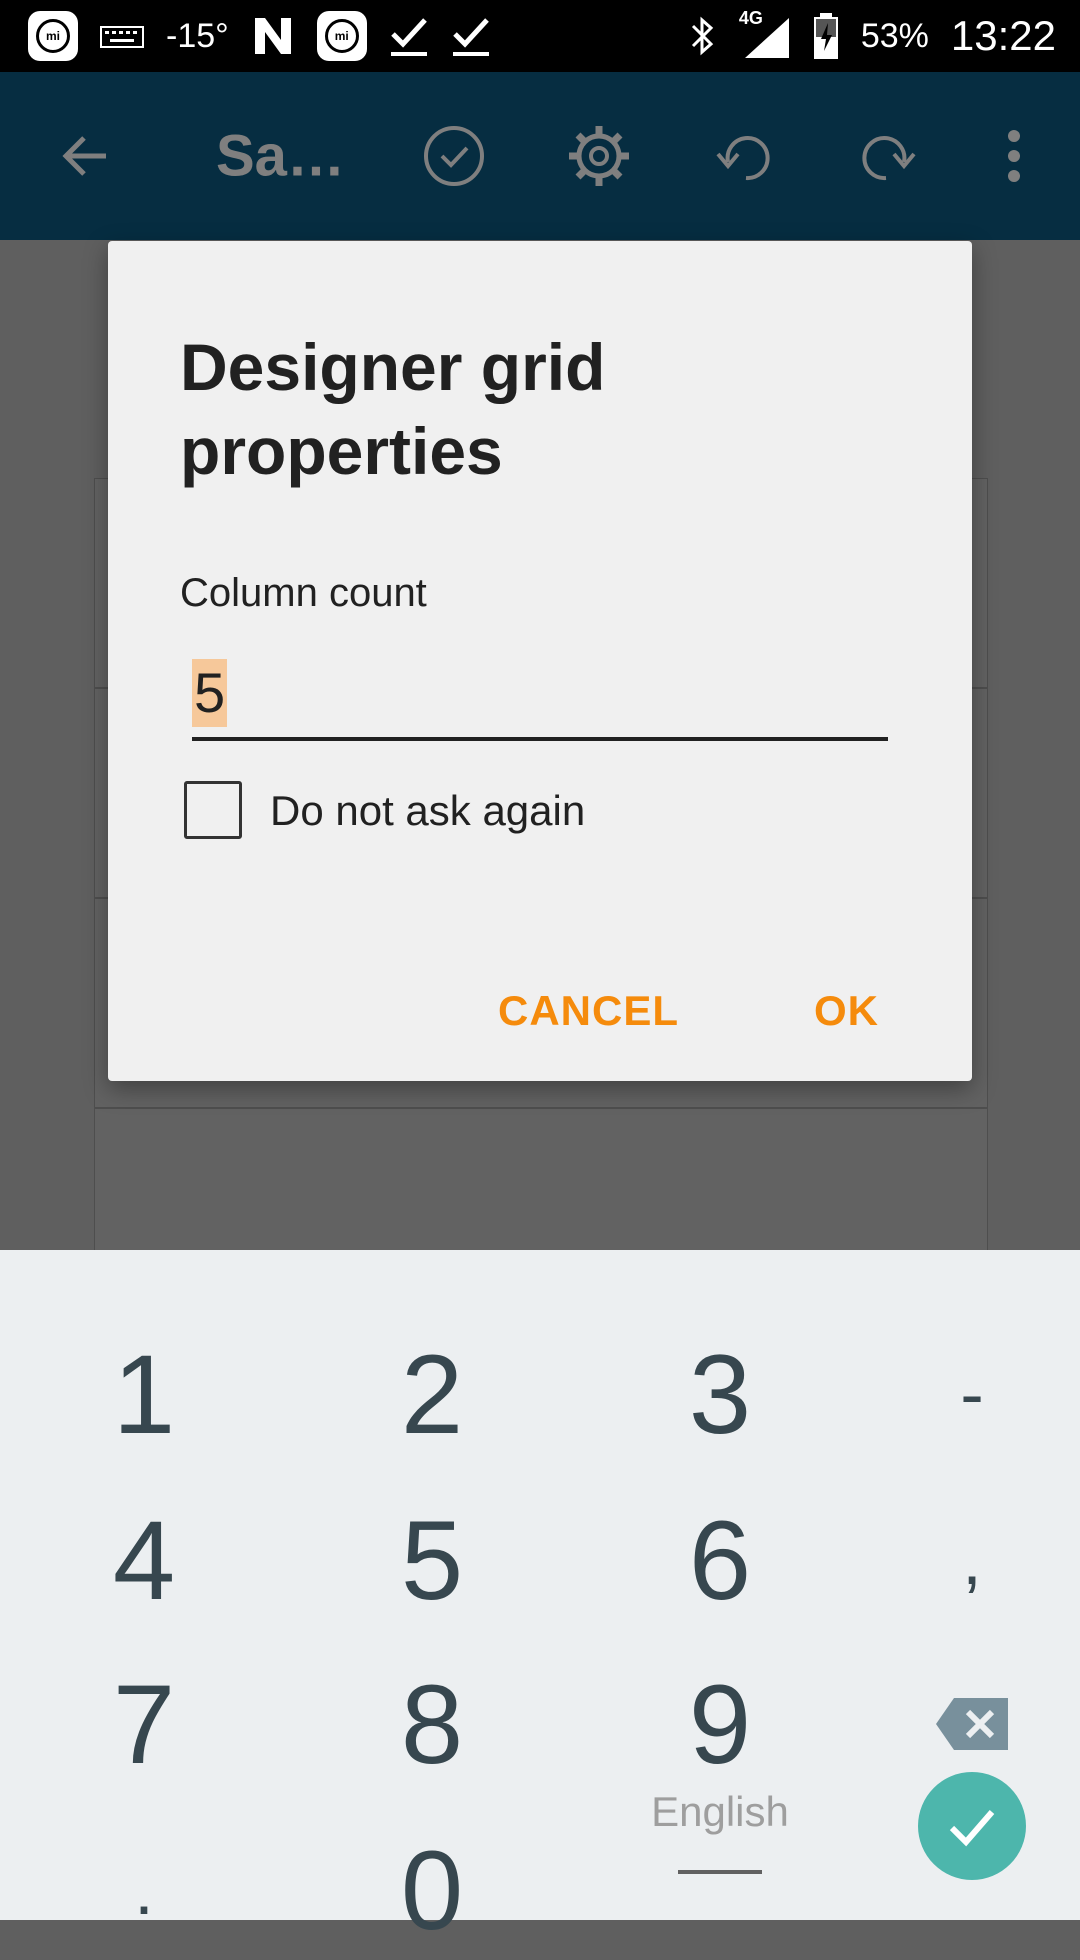 This screenshot has height=1960, width=1080. Describe the element at coordinates (432, 1560) in the screenshot. I see `key-5: 5` at that location.